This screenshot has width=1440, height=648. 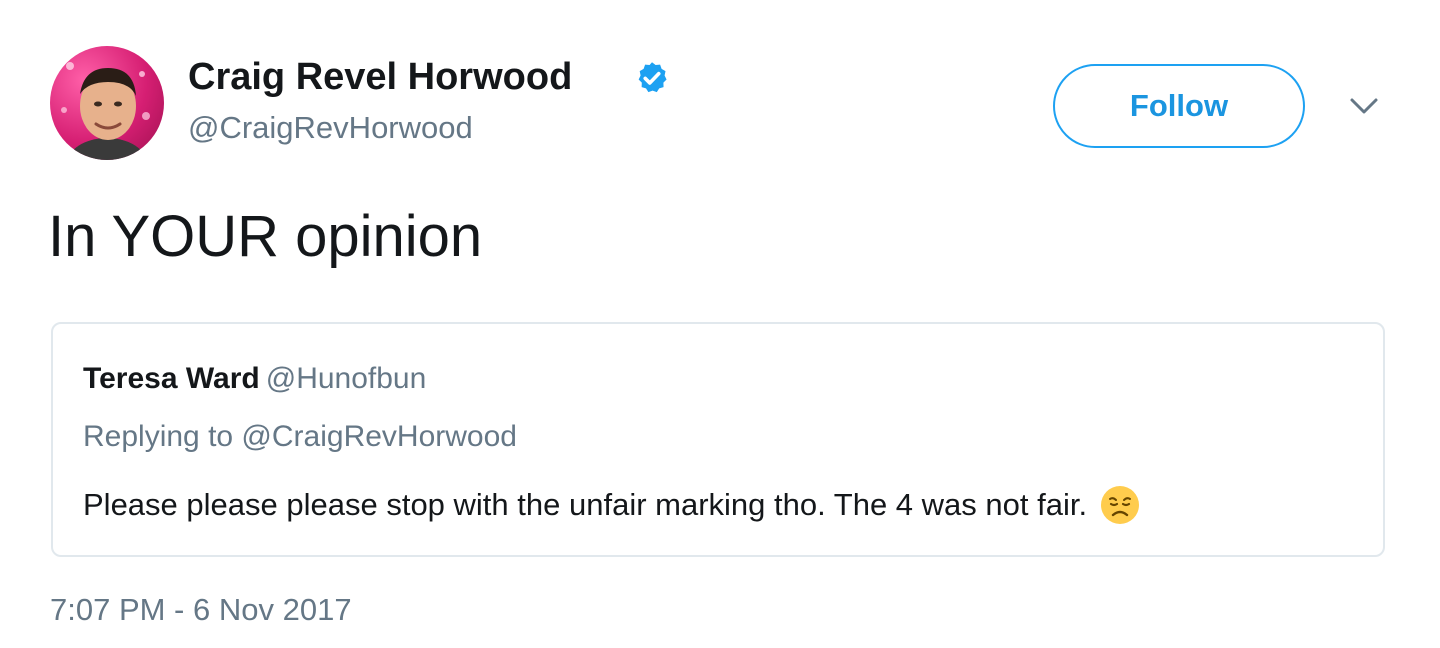 I want to click on avatar, so click(x=107, y=103).